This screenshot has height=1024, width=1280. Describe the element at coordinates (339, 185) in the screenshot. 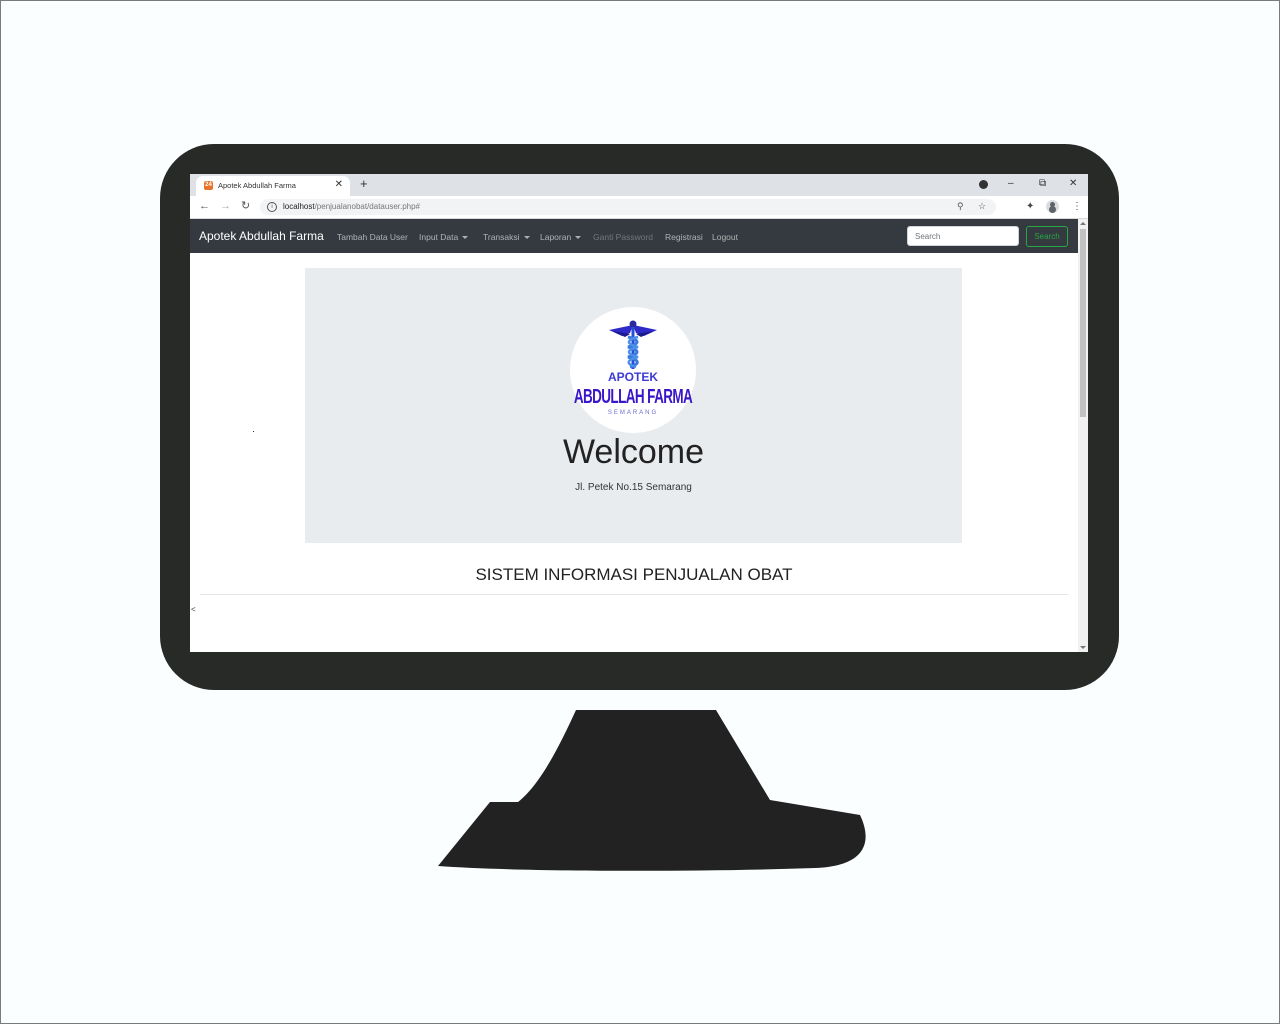

I see `tab-close-icon: ✕` at that location.